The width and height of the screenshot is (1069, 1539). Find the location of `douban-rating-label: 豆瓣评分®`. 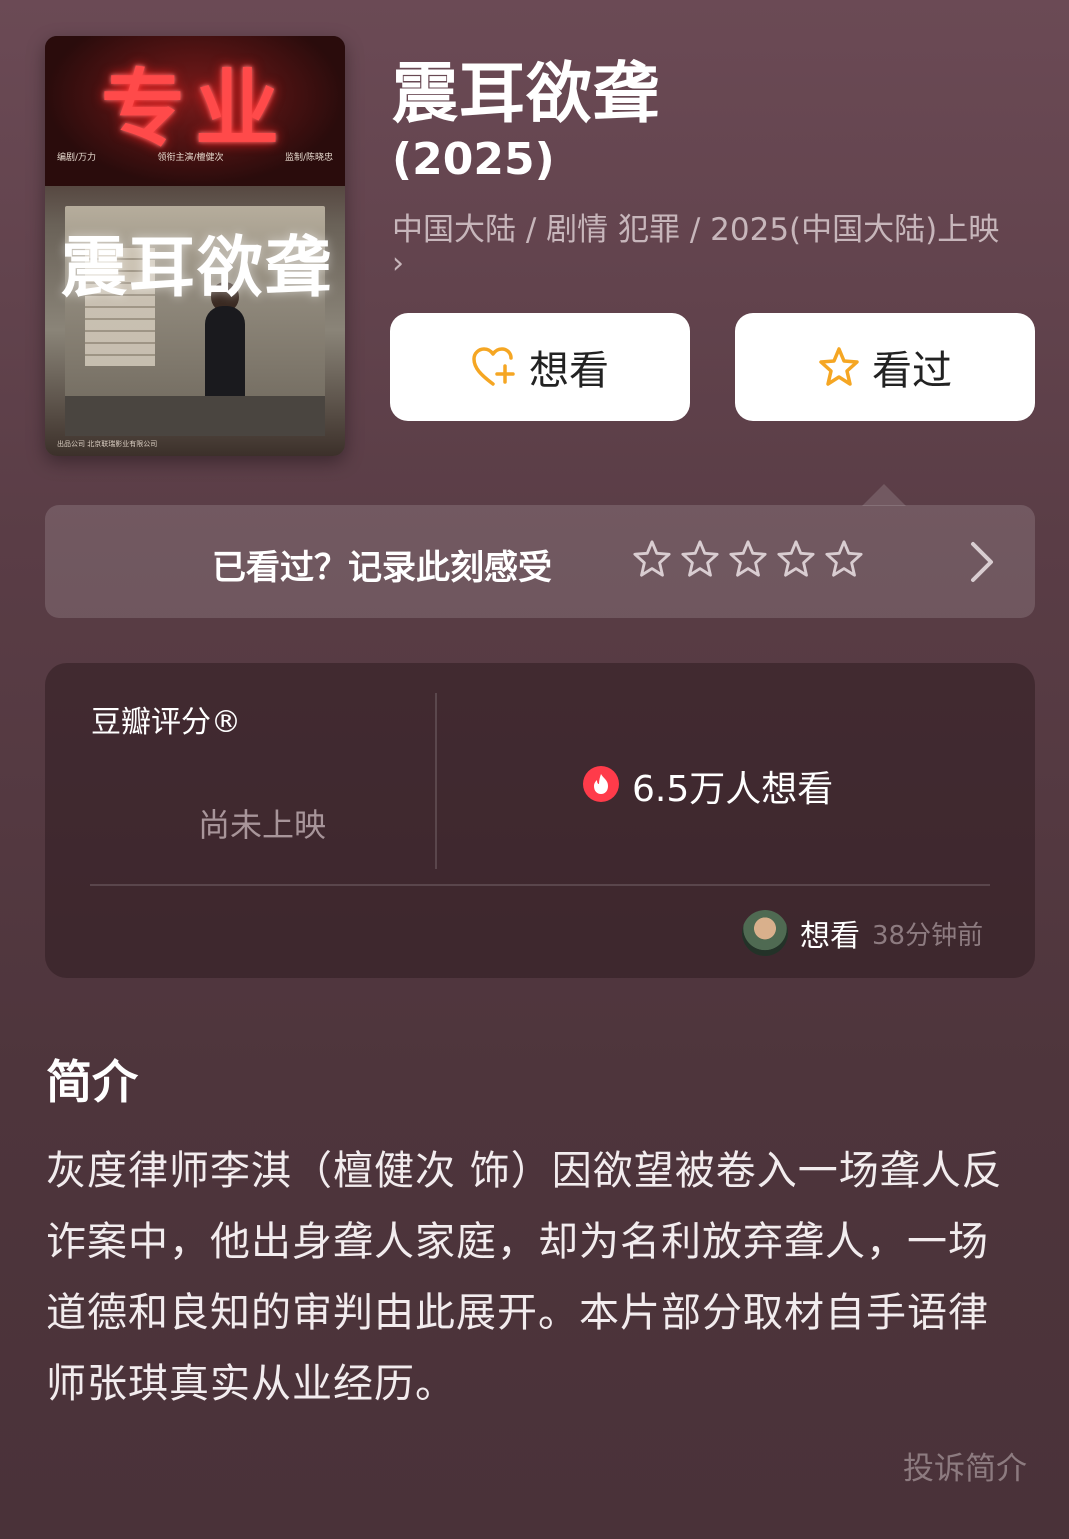

douban-rating-label: 豆瓣评分® is located at coordinates (166, 722).